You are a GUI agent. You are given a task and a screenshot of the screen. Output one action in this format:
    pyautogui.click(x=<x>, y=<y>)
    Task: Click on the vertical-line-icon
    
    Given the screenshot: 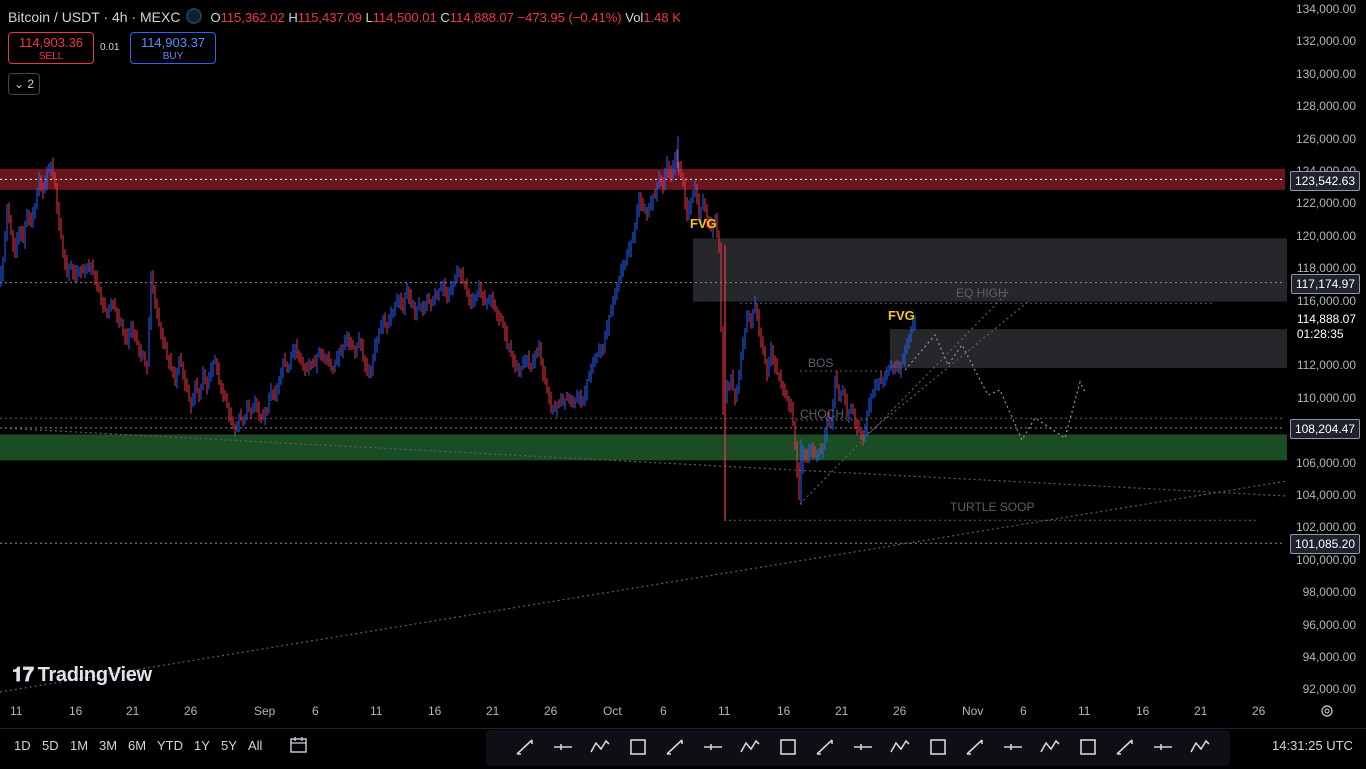 What is the action you would take?
    pyautogui.click(x=638, y=747)
    